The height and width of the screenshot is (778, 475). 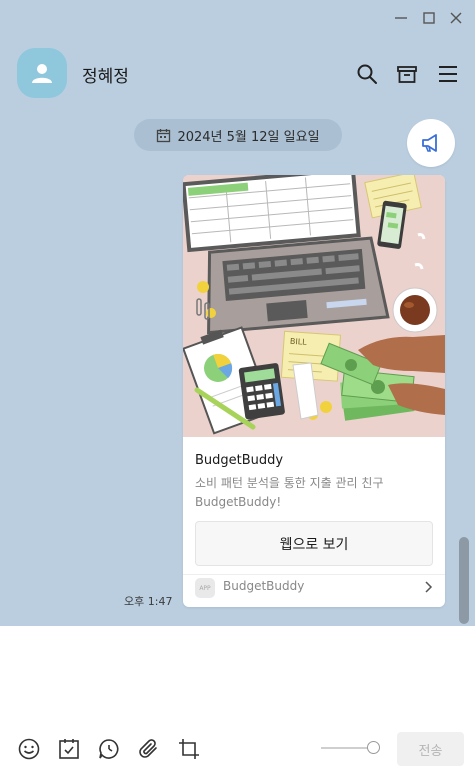 What do you see at coordinates (237, 18) in the screenshot?
I see `title-bar` at bounding box center [237, 18].